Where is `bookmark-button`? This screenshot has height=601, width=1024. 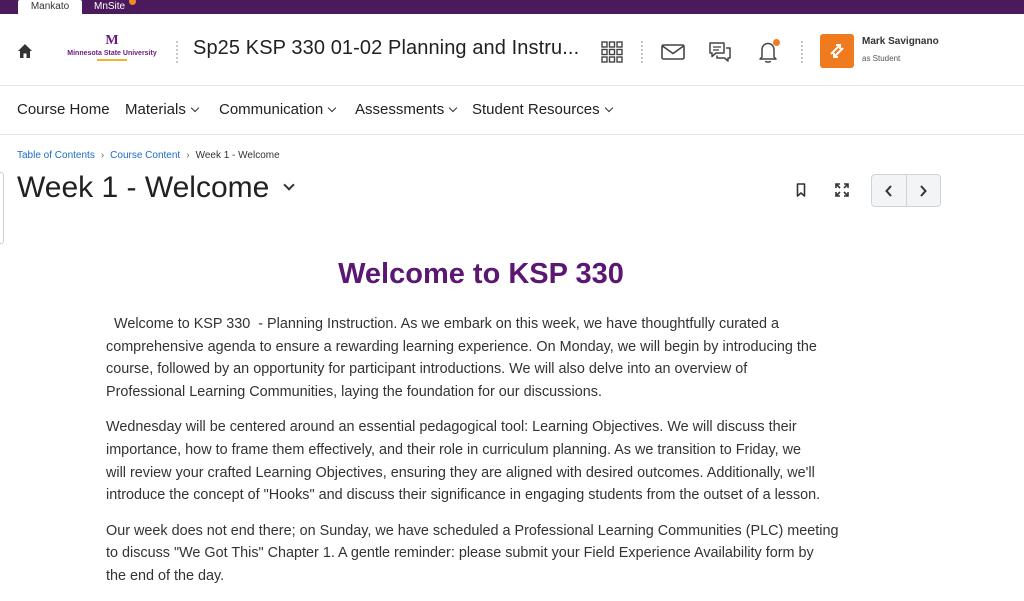 bookmark-button is located at coordinates (801, 190).